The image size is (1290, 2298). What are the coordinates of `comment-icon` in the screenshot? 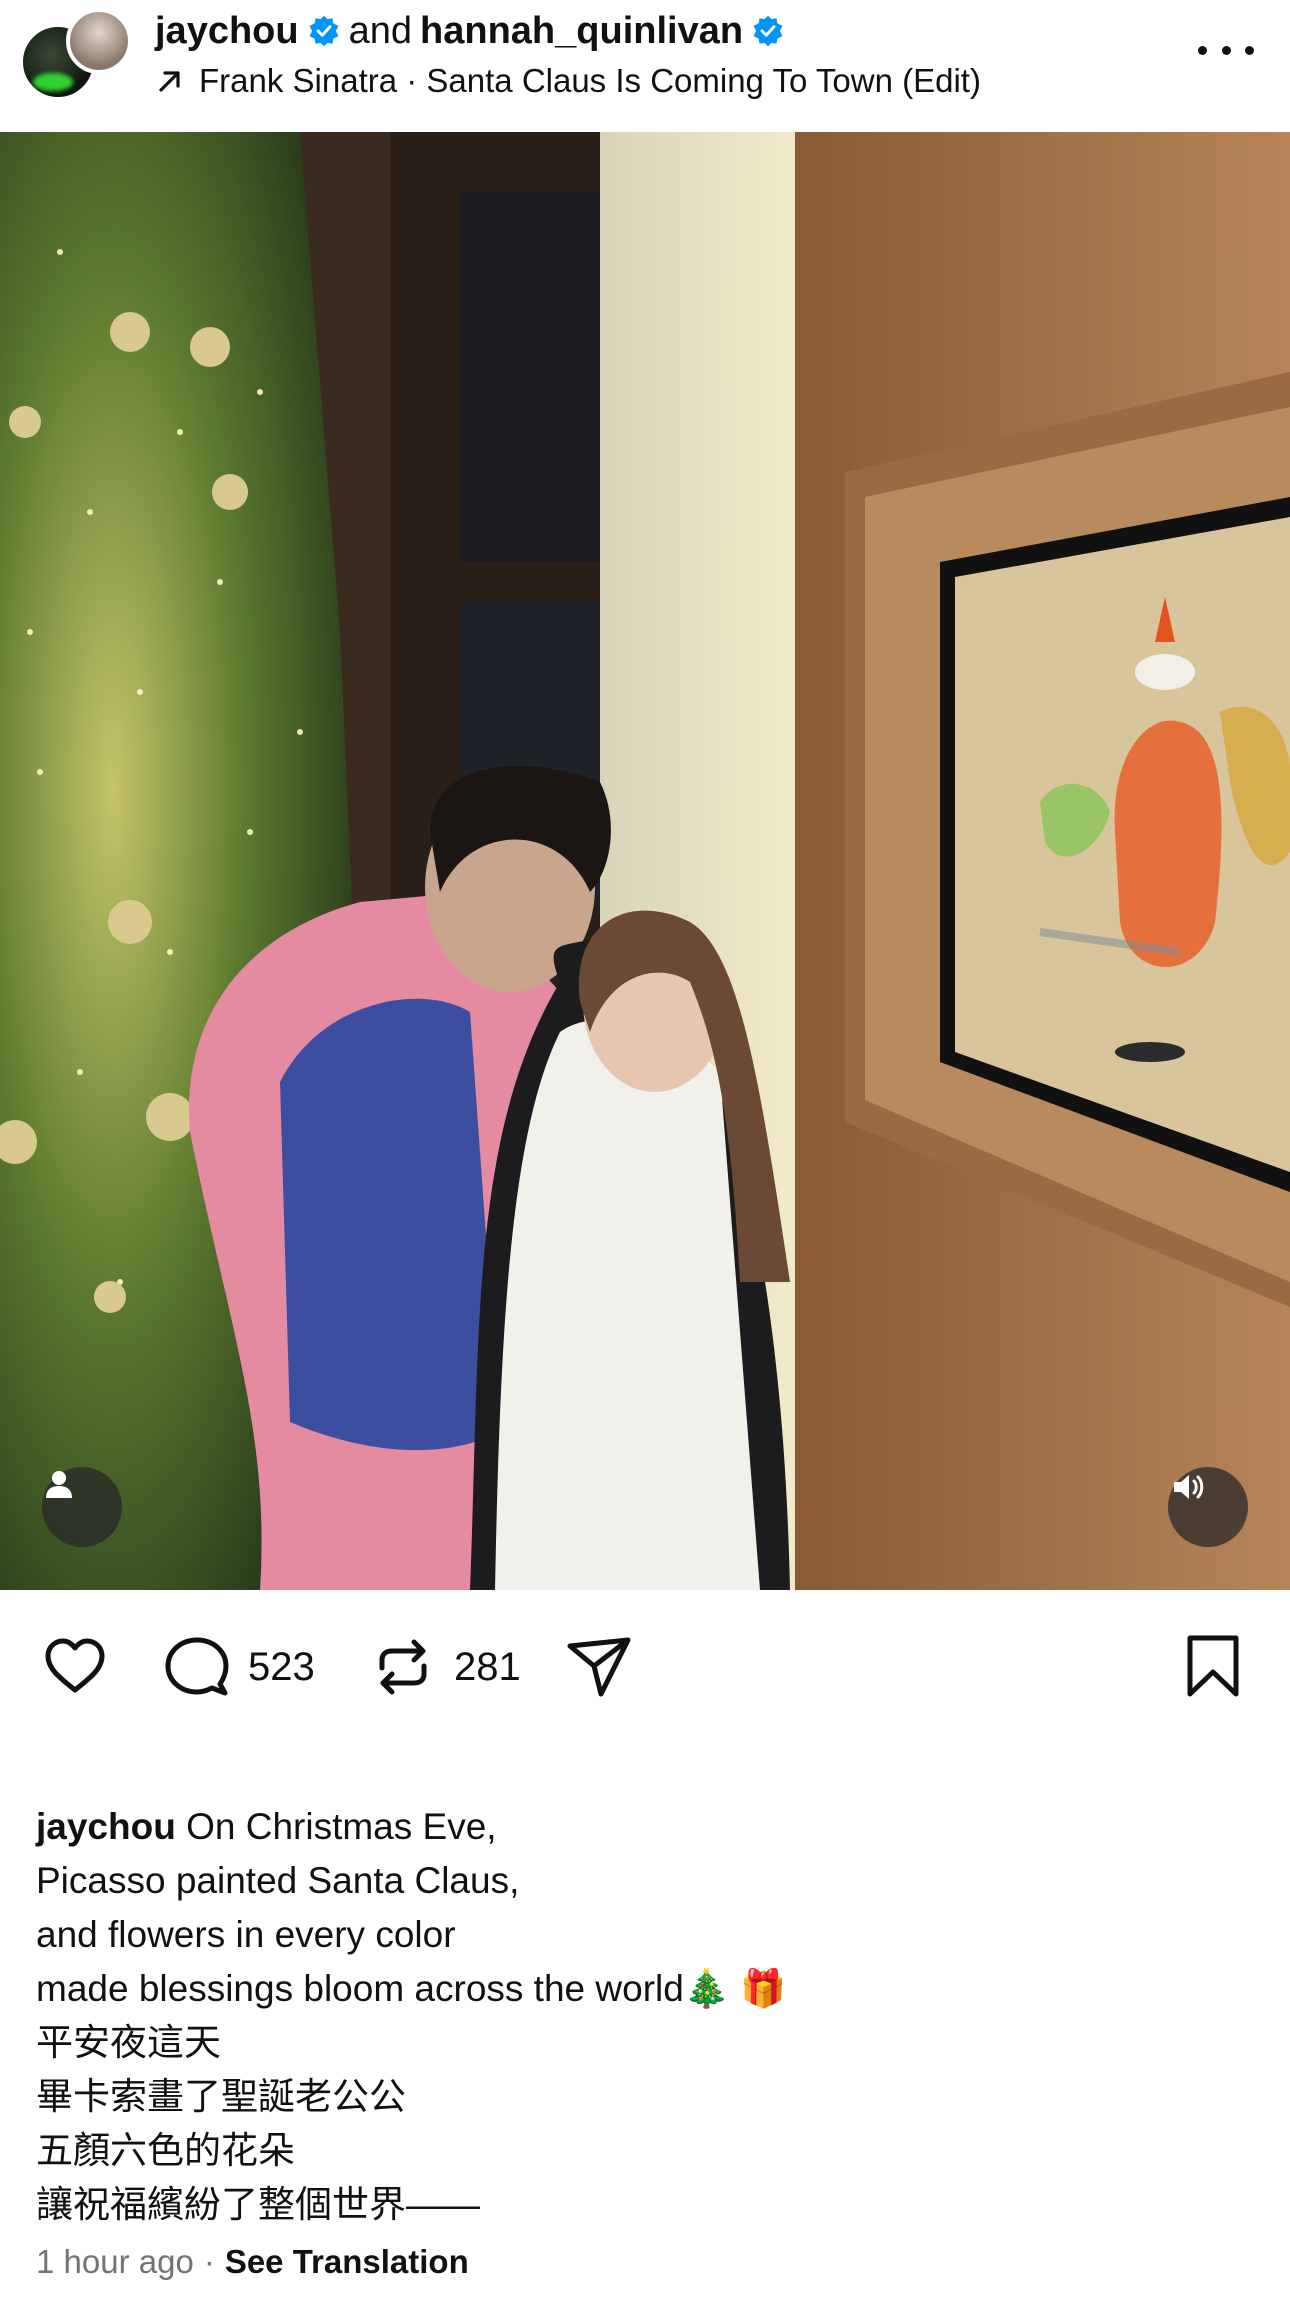 It's located at (197, 1666).